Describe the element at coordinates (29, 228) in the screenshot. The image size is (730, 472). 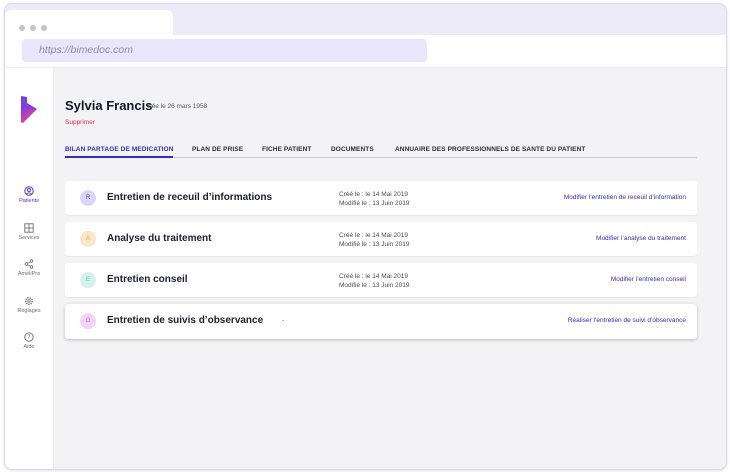
I see `grid-icon` at that location.